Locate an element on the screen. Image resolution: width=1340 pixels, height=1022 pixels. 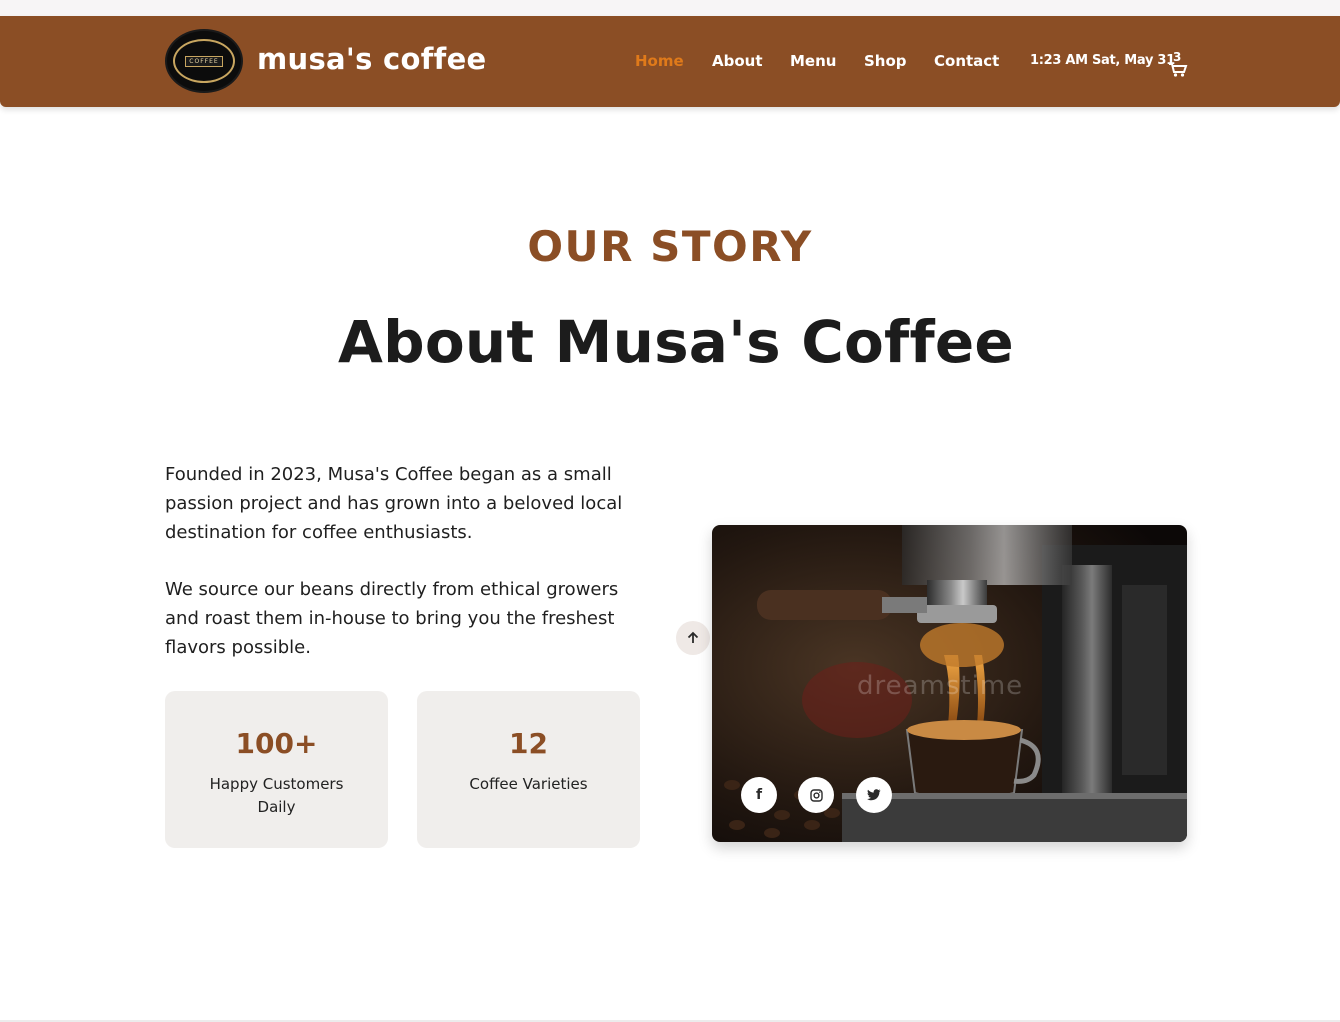
instagram-icon is located at coordinates (816, 795).